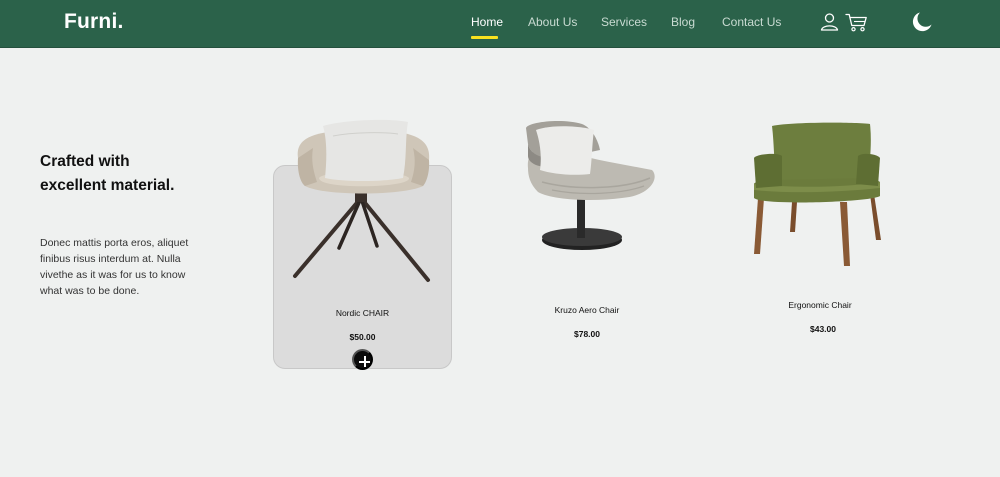 This screenshot has width=1000, height=477. I want to click on moon-icon, so click(922, 24).